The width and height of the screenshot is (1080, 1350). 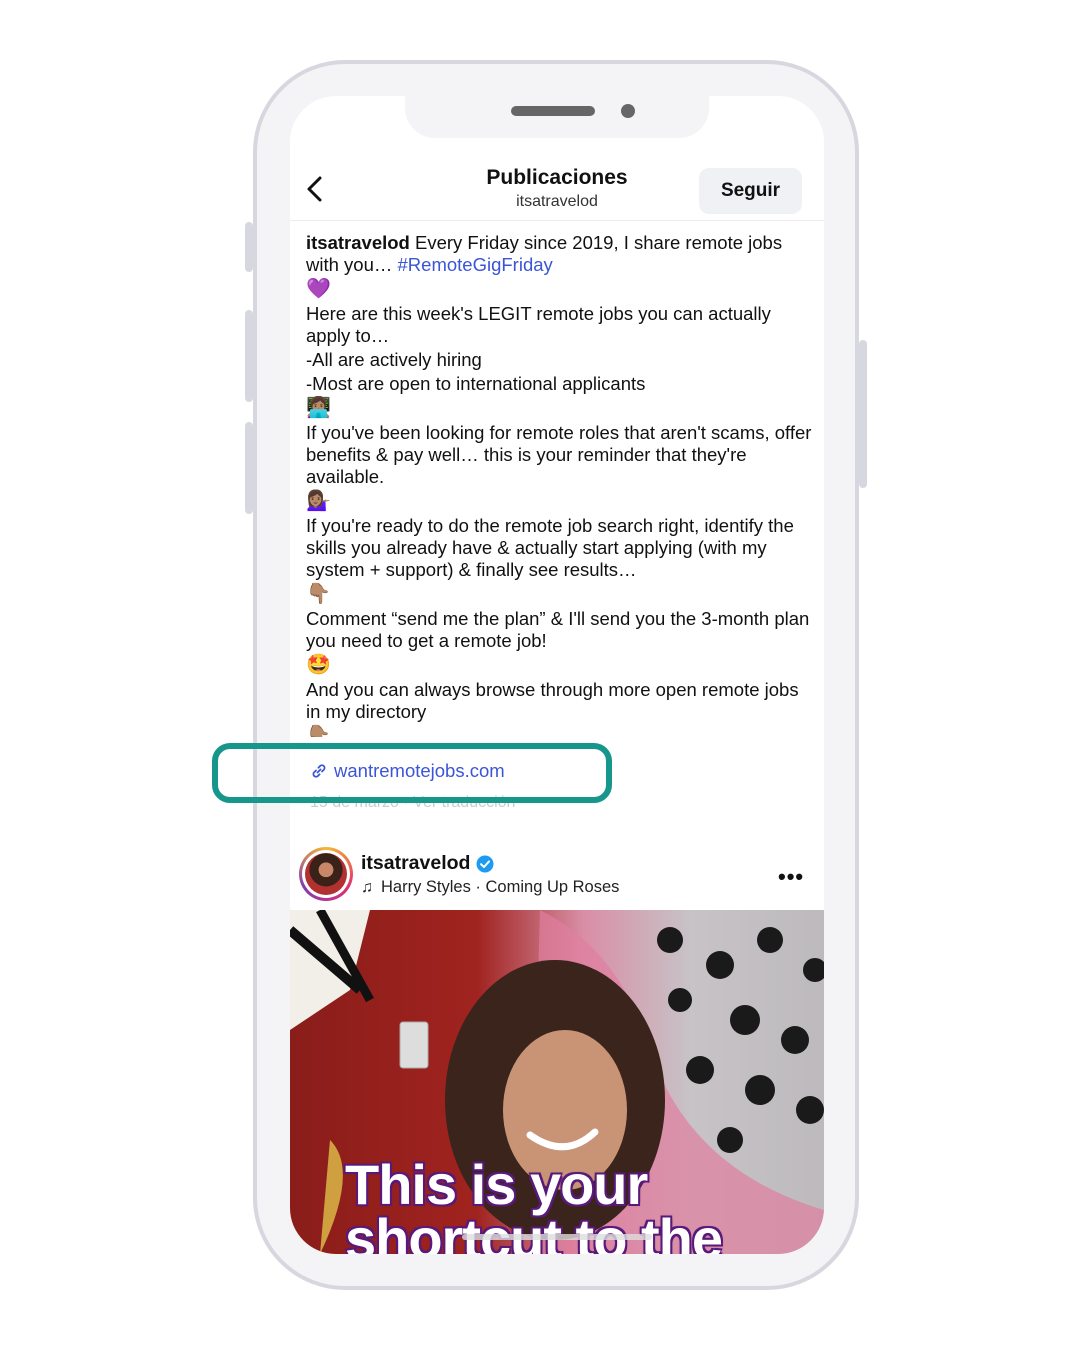 I want to click on music-info: ♫ Harry Styles · Coming Up Roses, so click(x=490, y=887).